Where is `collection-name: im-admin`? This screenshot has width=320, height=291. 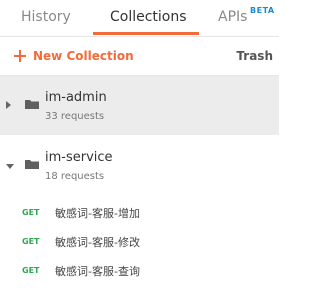
collection-name: im-admin is located at coordinates (76, 97).